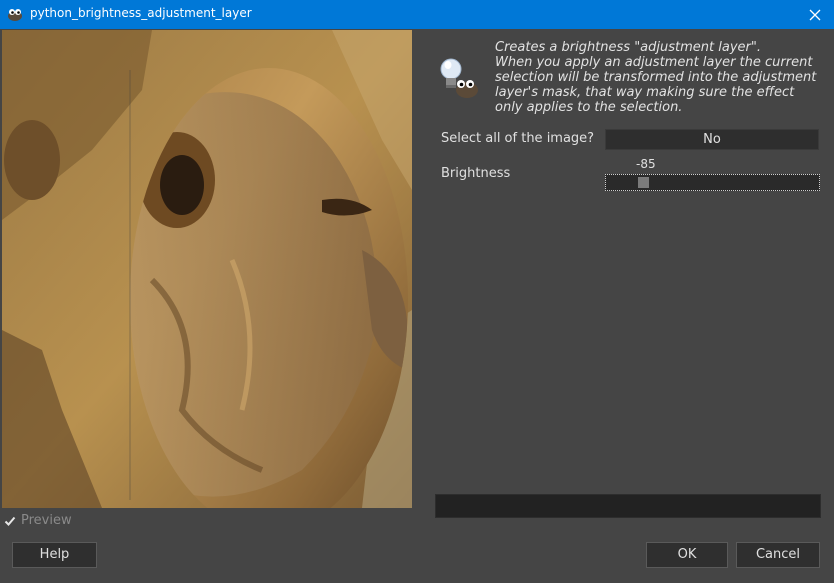  I want to click on select-all-button: No, so click(712, 139).